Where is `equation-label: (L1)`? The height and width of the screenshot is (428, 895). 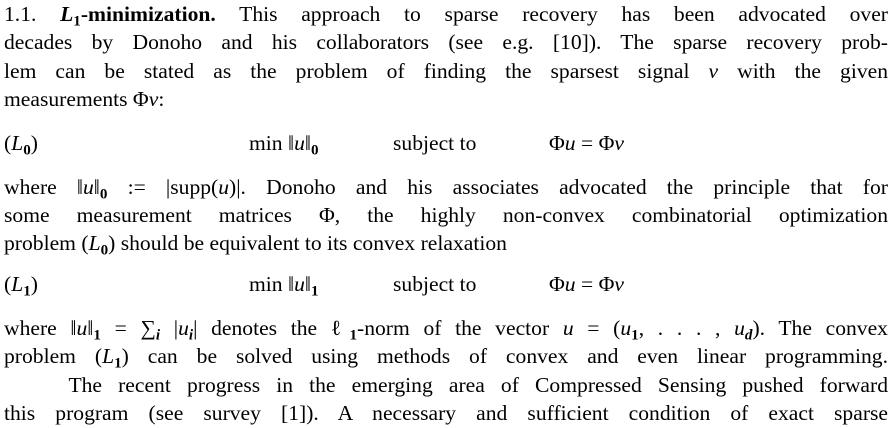 equation-label: (L1) is located at coordinates (21, 288).